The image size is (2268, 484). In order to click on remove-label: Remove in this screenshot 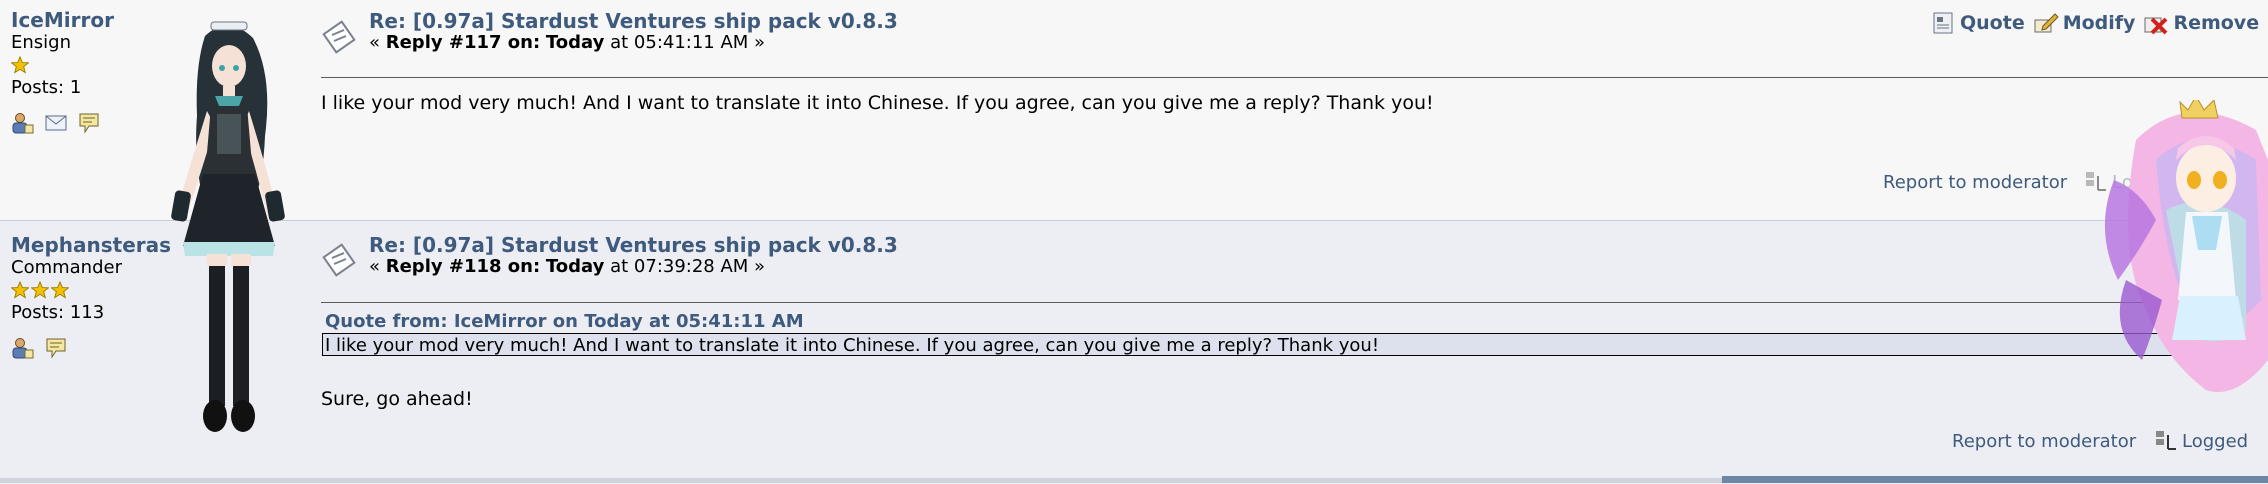, I will do `click(2216, 23)`.